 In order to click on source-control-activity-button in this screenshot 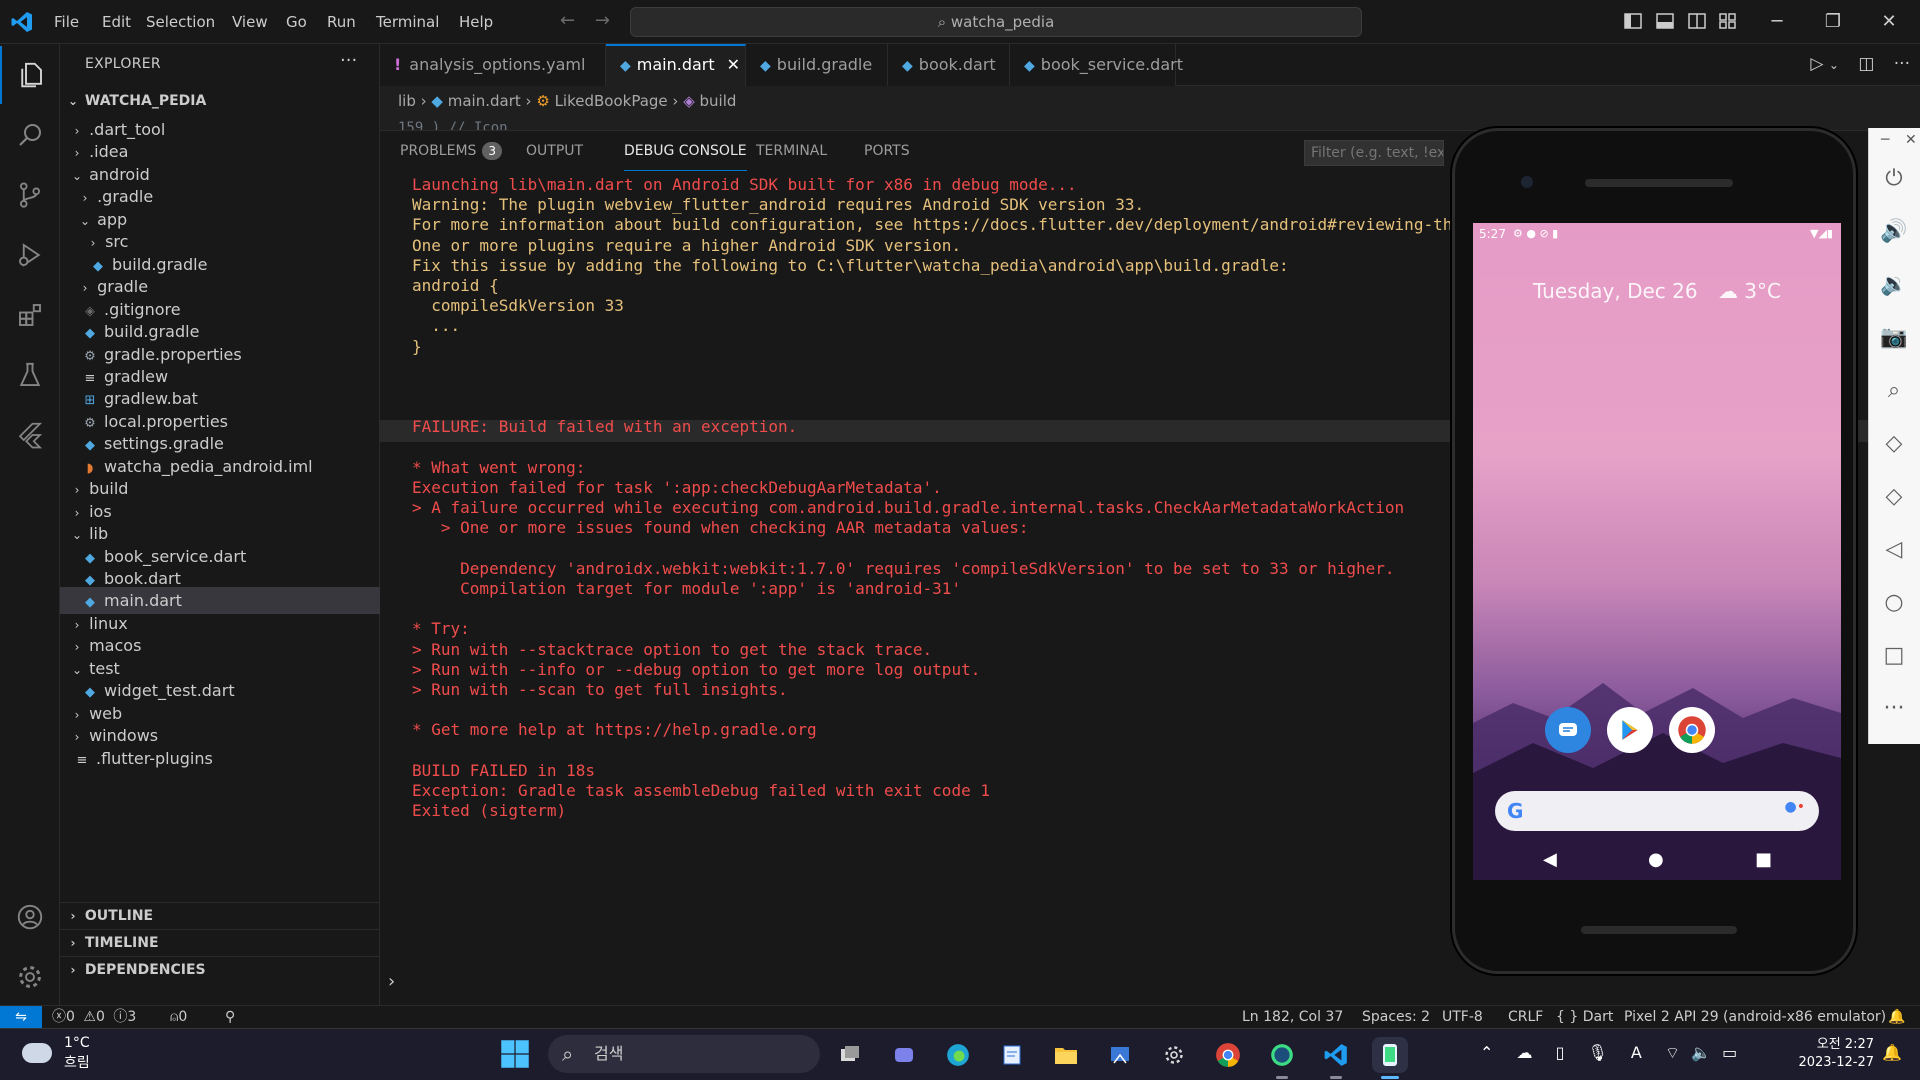, I will do `click(30, 195)`.